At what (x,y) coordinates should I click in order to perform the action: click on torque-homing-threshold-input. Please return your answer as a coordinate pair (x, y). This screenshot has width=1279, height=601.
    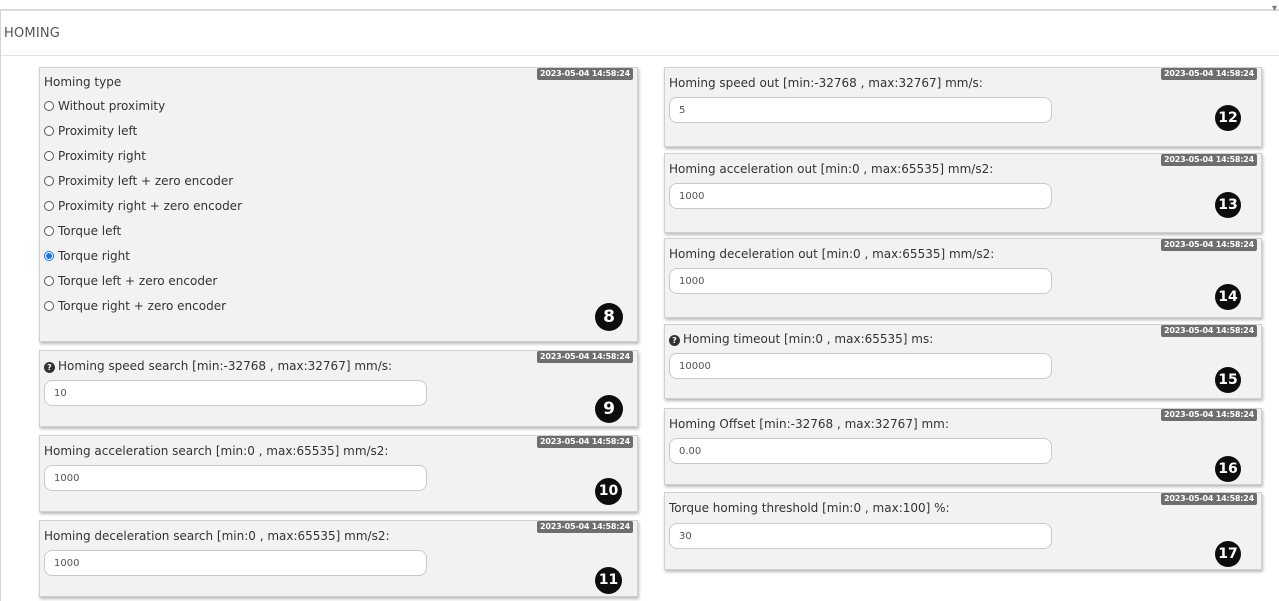
    Looking at the image, I should click on (860, 536).